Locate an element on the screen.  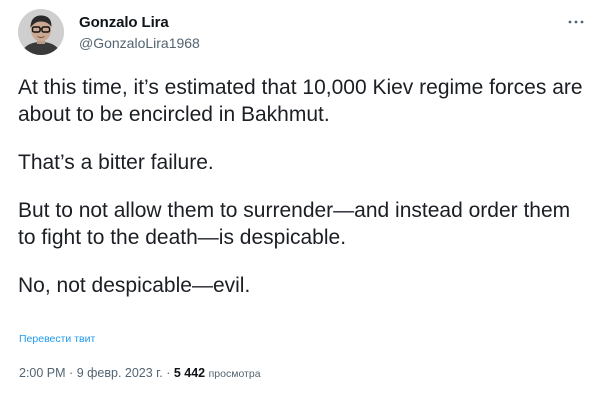
tweet-paragraph: No, not despicable—evil. is located at coordinates (134, 285).